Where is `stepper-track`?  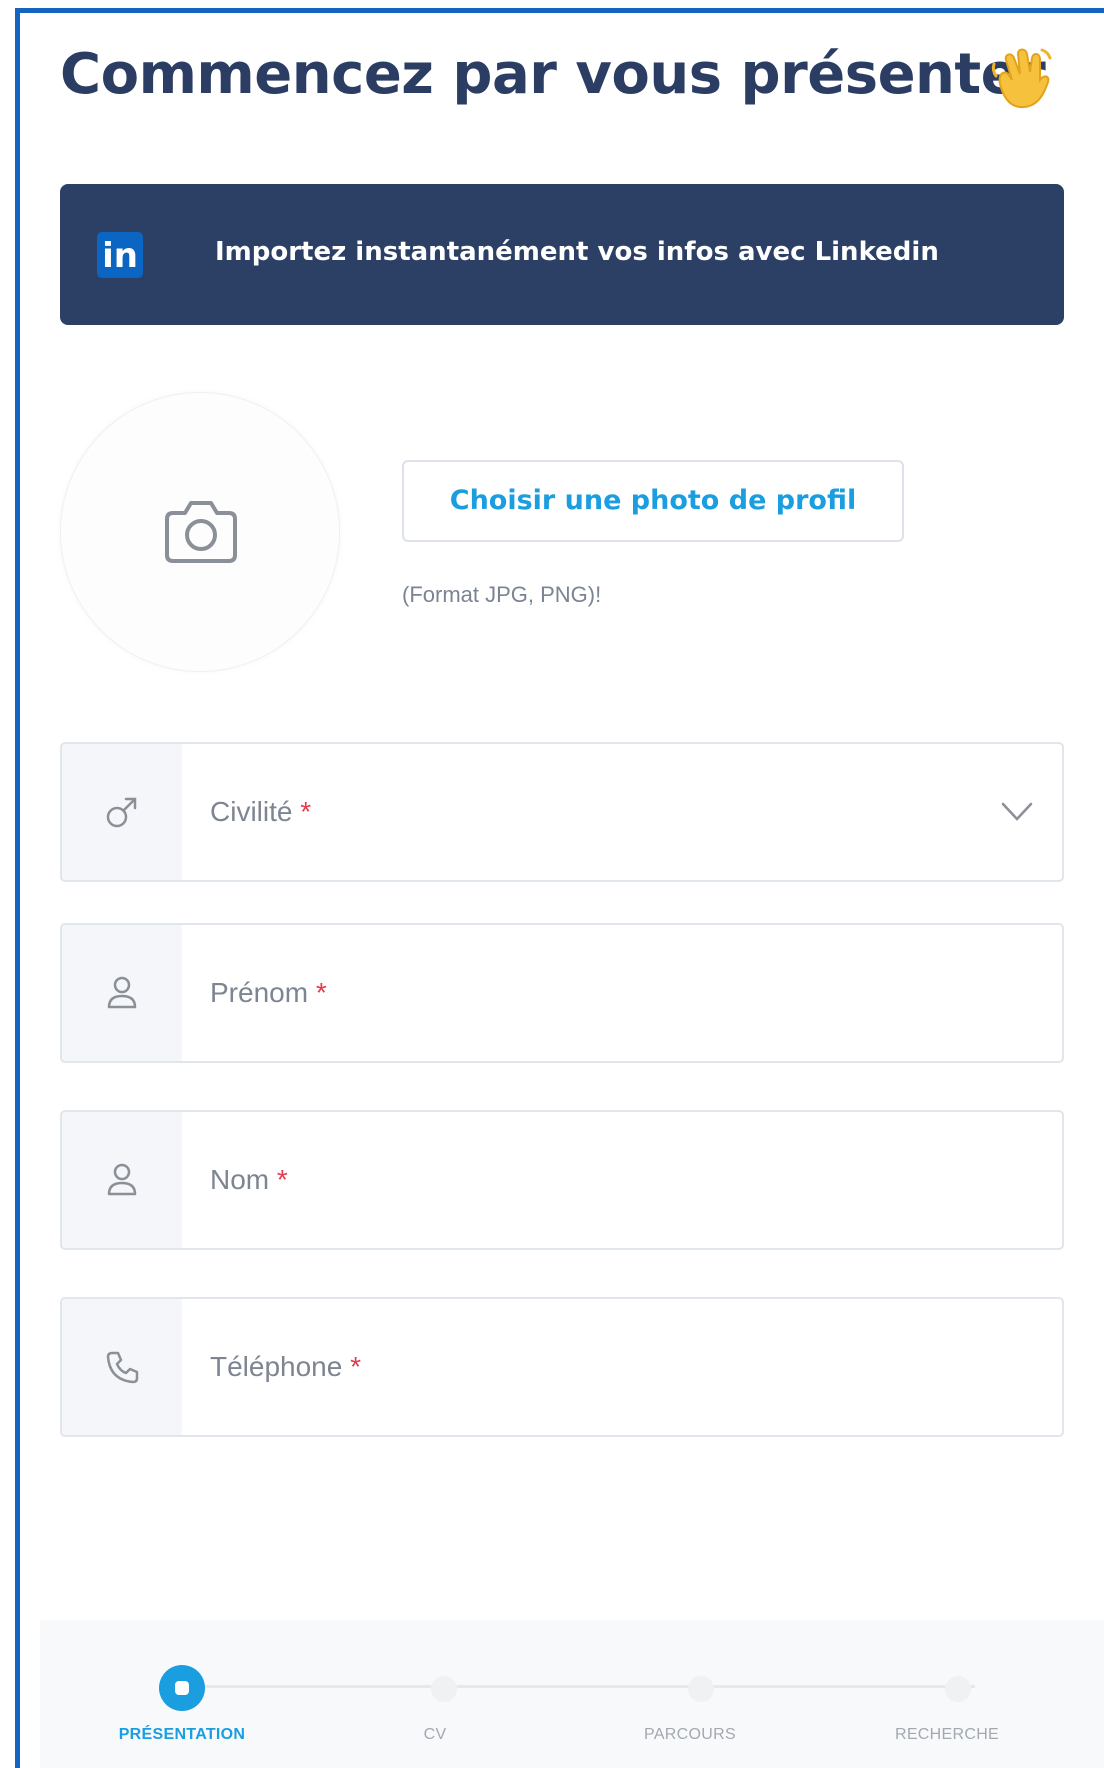
stepper-track is located at coordinates (580, 1686).